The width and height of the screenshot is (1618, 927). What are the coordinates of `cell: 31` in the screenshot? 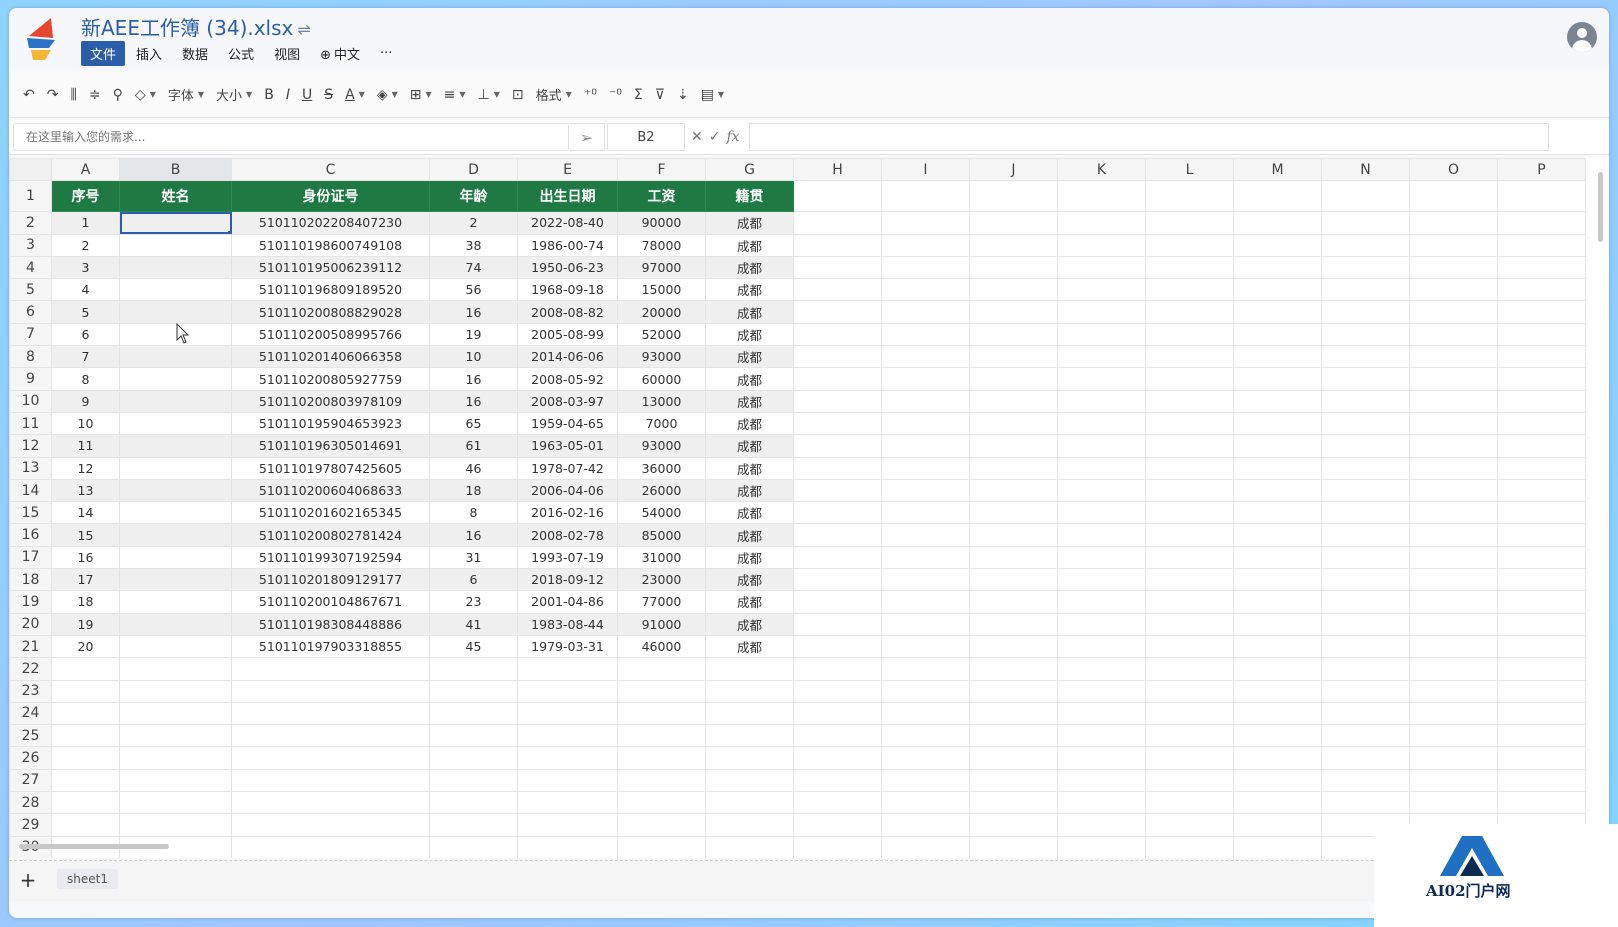 It's located at (473, 557).